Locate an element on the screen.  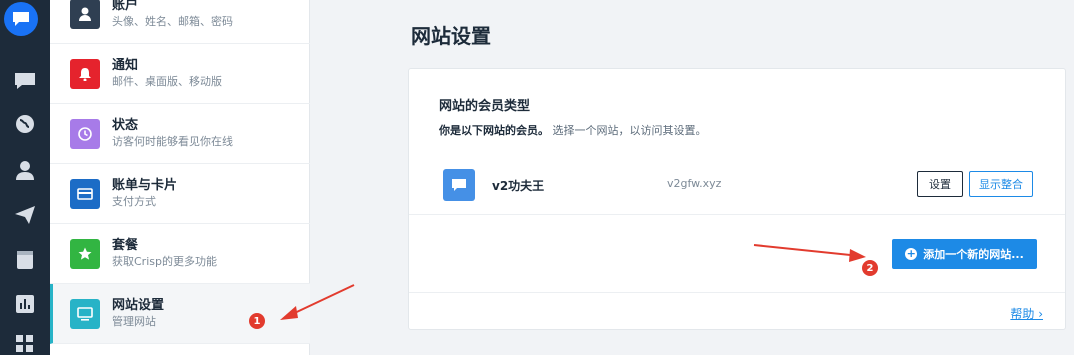
globe-icon is located at coordinates (25, 124).